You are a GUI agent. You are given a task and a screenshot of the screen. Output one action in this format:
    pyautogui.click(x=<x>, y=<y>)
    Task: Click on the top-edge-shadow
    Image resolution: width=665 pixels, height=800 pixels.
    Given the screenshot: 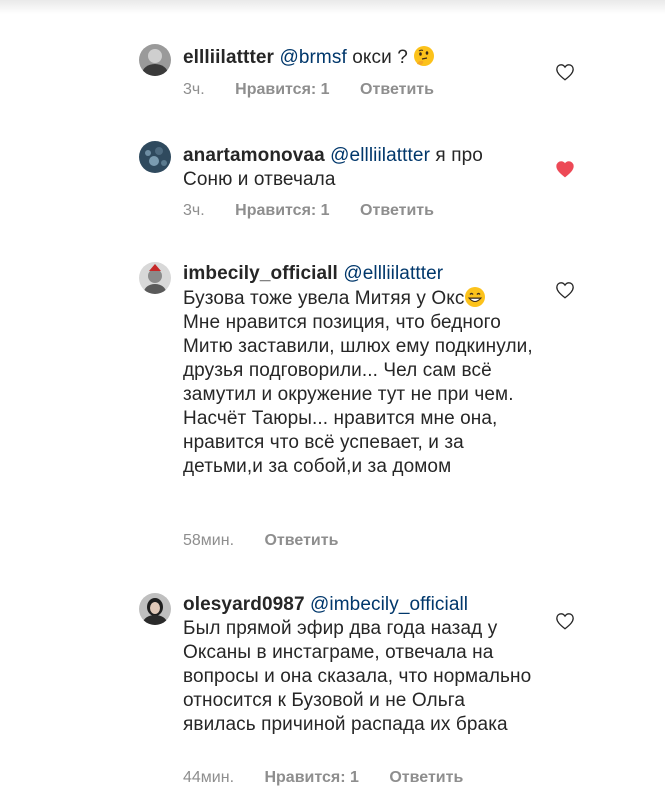 What is the action you would take?
    pyautogui.click(x=332, y=7)
    